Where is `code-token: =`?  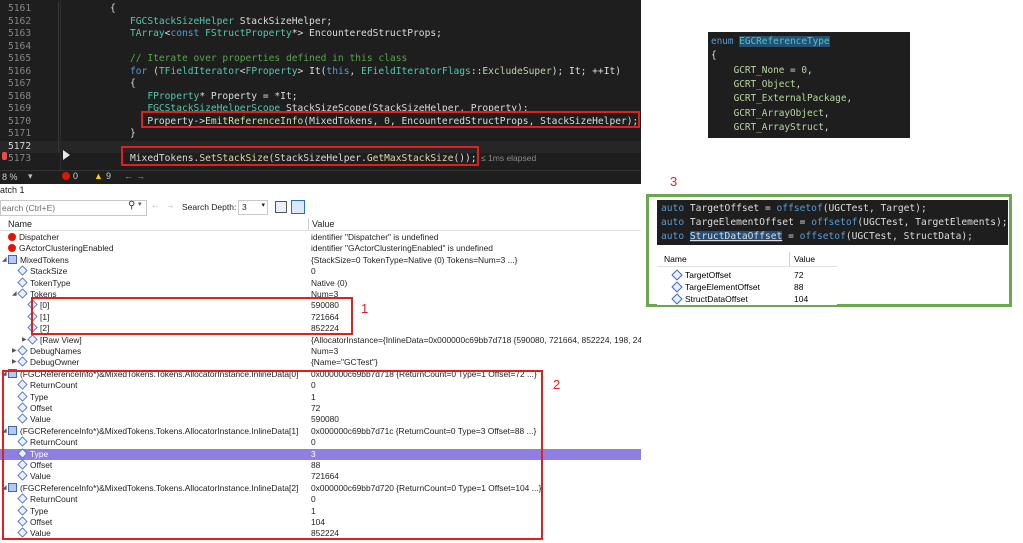
code-token: = is located at coordinates (793, 70).